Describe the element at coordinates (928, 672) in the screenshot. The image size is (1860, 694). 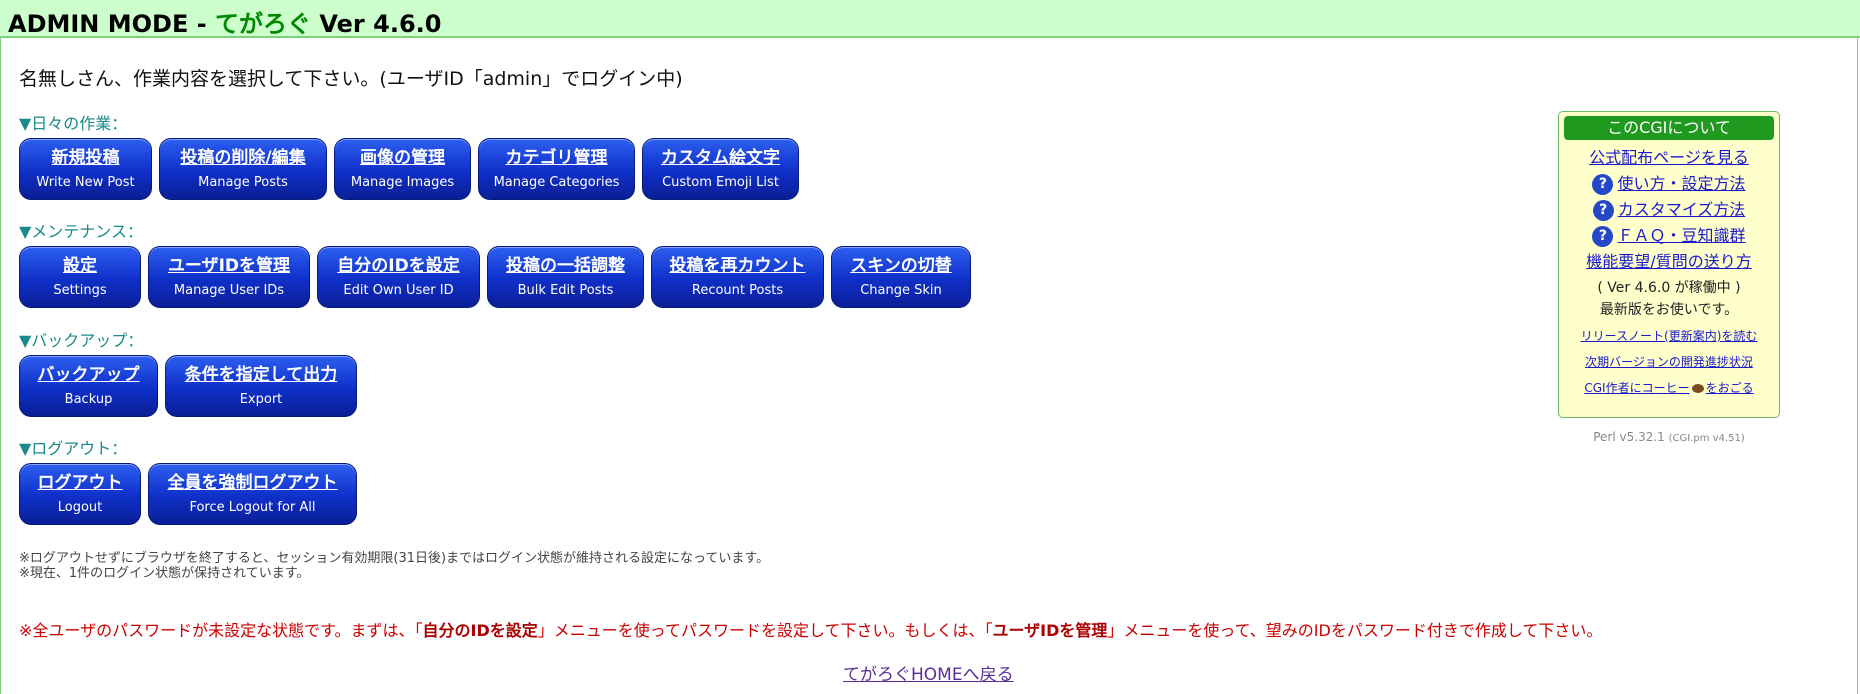
I see `home-link: てがろぐHOMEへ戻る` at that location.